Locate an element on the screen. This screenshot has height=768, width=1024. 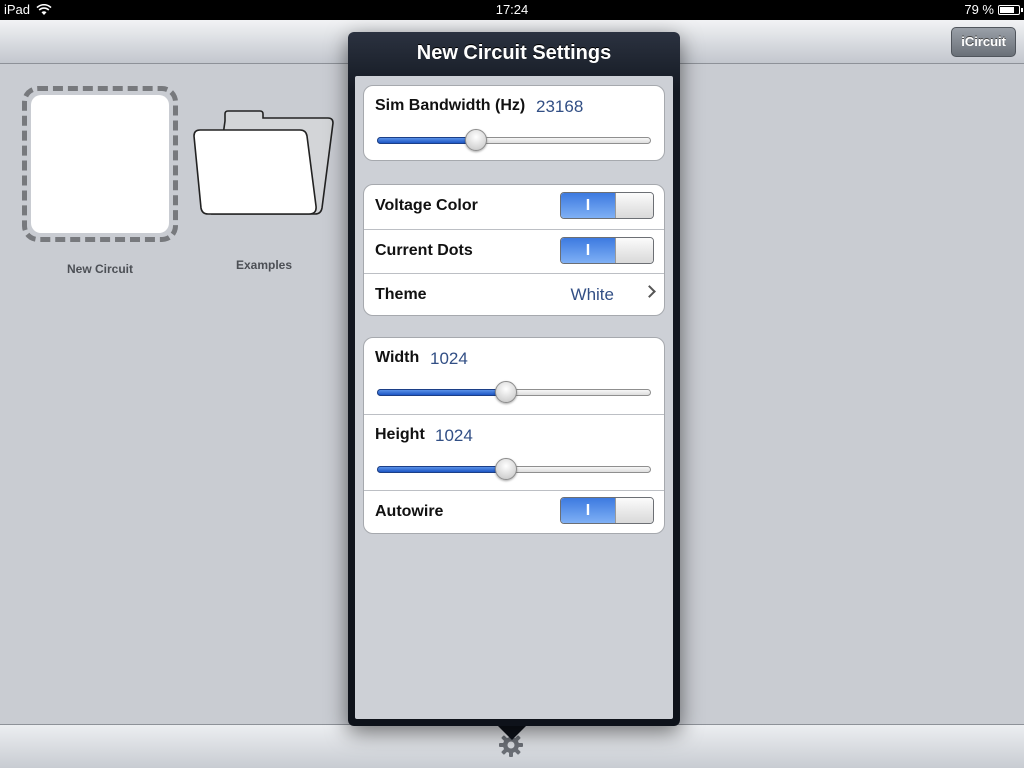
height-value: 1024 is located at coordinates (454, 435).